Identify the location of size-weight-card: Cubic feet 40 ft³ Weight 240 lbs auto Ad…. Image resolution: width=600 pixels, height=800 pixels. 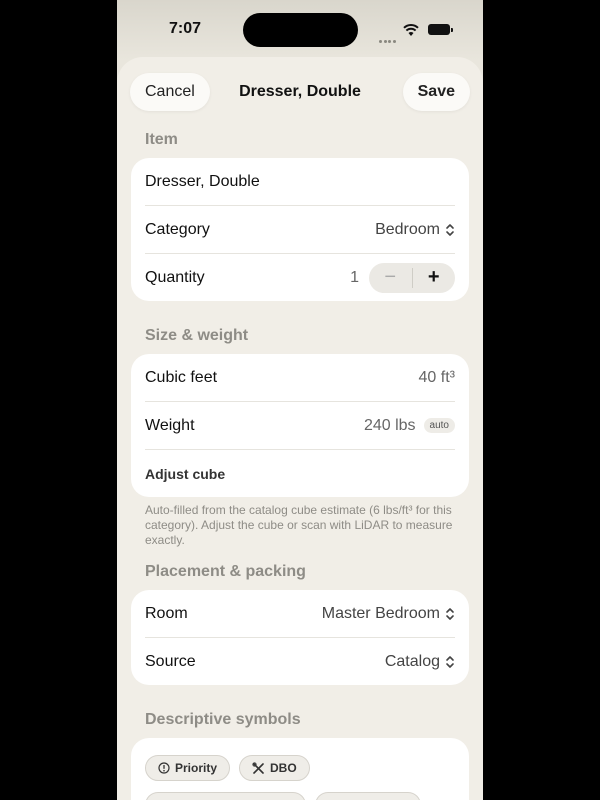
(300, 425).